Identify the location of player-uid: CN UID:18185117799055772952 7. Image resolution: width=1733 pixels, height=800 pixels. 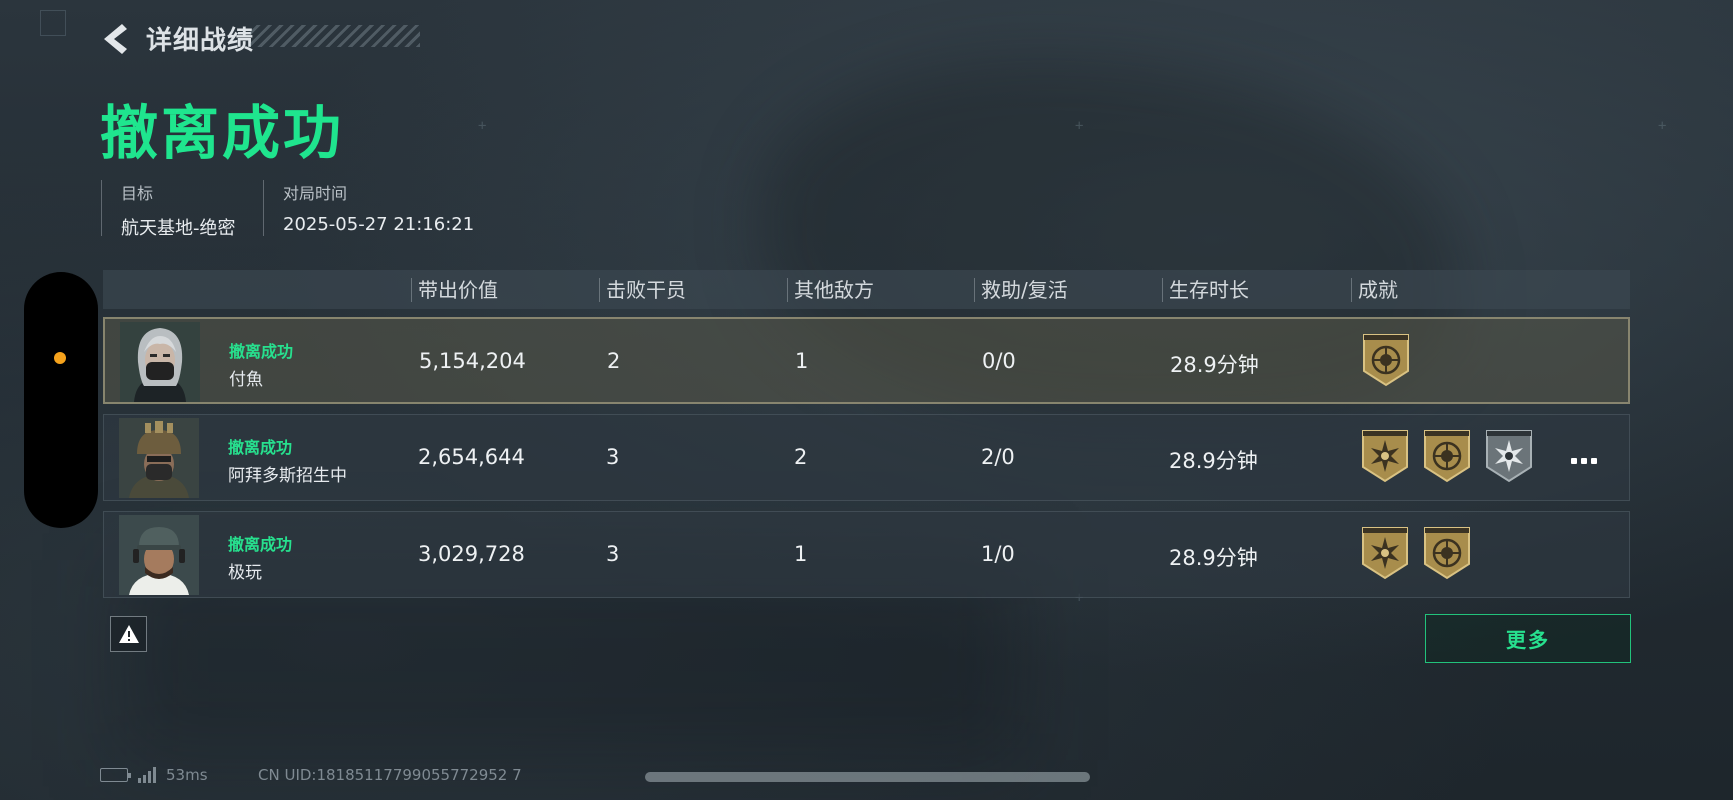
(390, 775).